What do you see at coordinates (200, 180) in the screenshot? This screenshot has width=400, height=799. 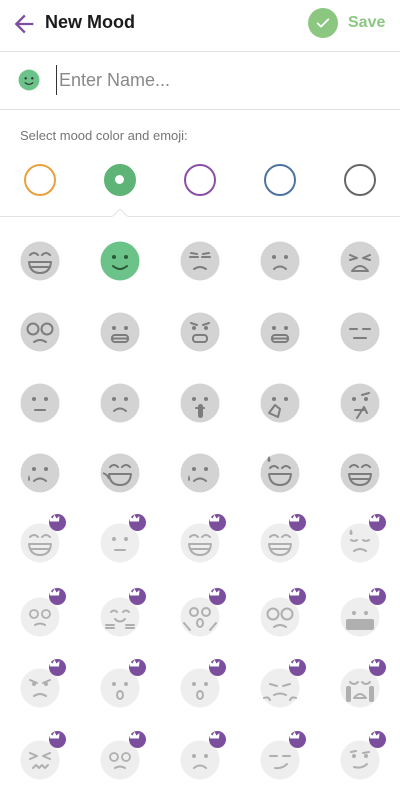 I see `color-option-purple` at bounding box center [200, 180].